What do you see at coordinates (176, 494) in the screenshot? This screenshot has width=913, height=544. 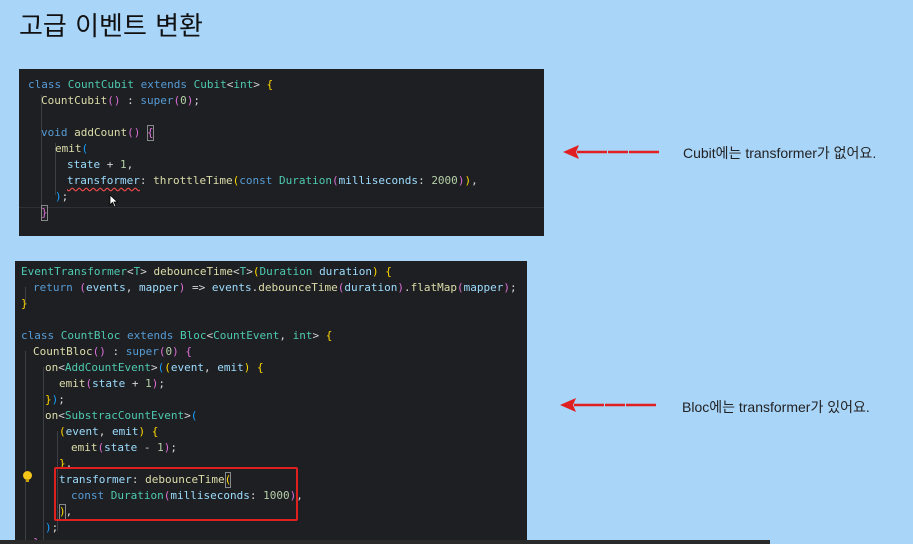 I see `transformer-highlight-box` at bounding box center [176, 494].